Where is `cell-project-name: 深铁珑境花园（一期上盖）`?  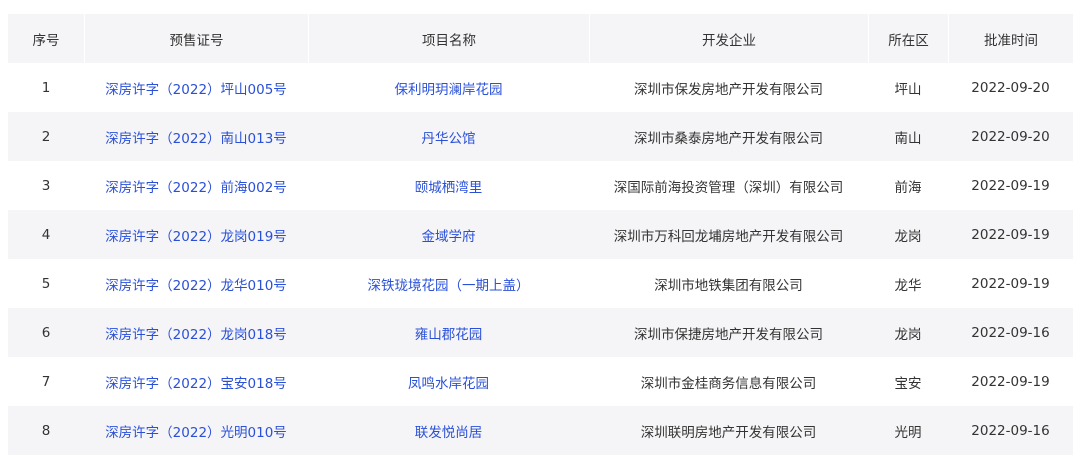 cell-project-name: 深铁珑境花园（一期上盖） is located at coordinates (448, 283).